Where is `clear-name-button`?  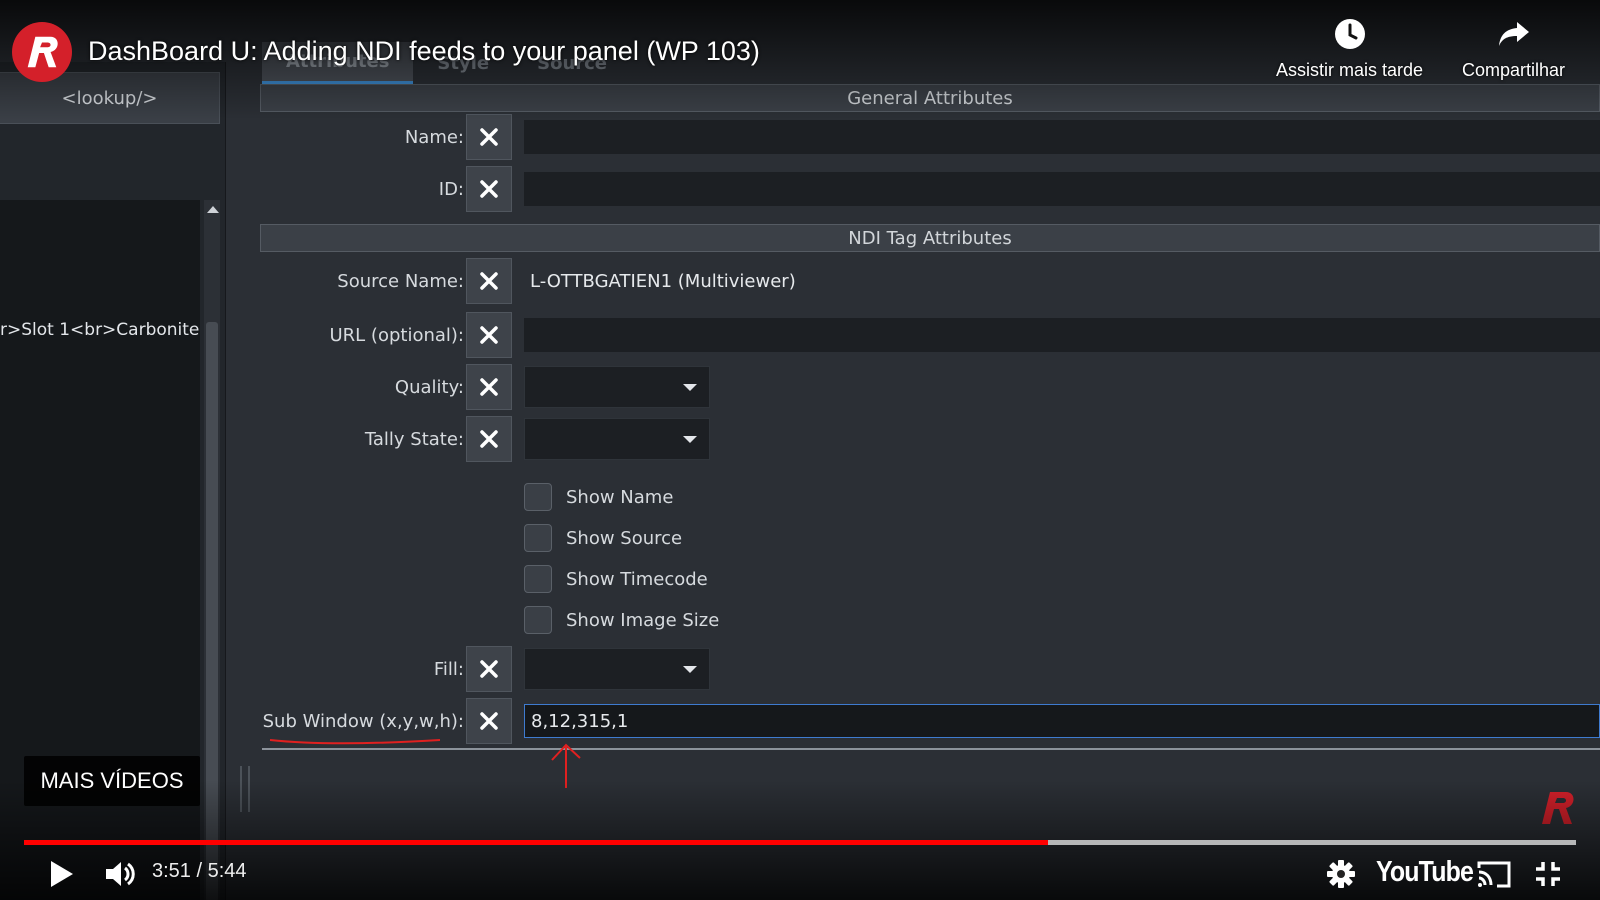
clear-name-button is located at coordinates (489, 137).